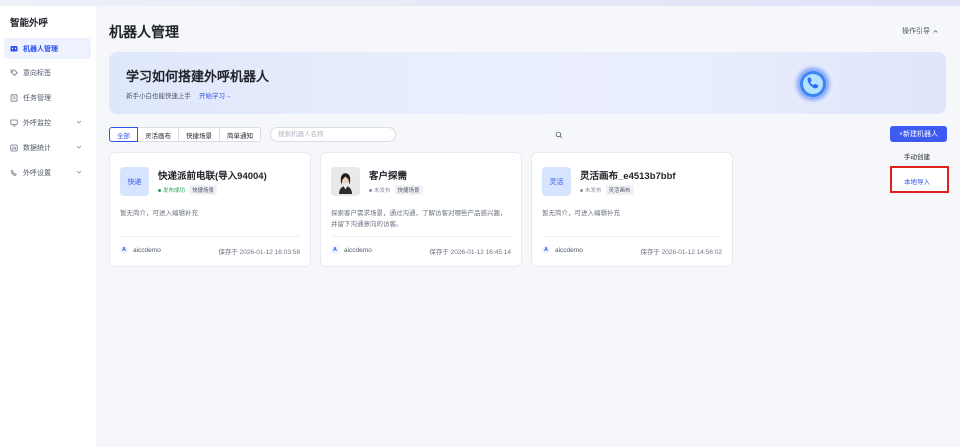 This screenshot has height=447, width=960. What do you see at coordinates (48, 226) in the screenshot?
I see `sidebar: 智能外呼 机器人管理 意向标签 任务管理 外呼监控 数据统计 外呼设置` at bounding box center [48, 226].